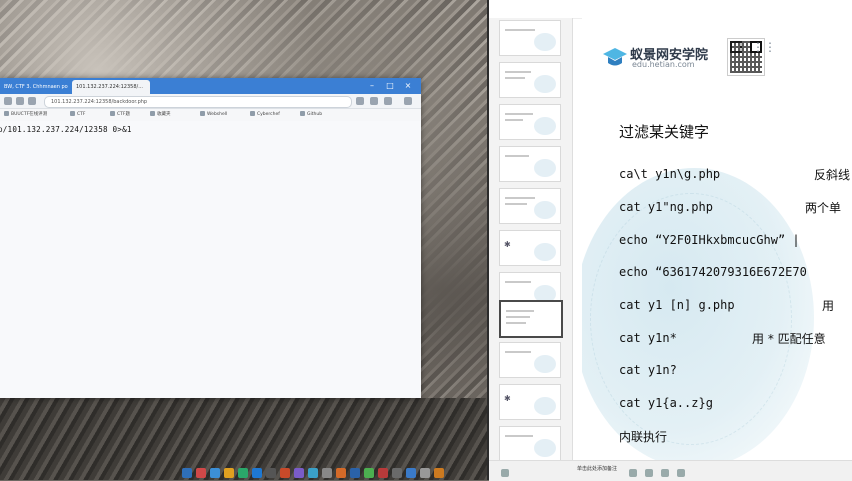 The width and height of the screenshot is (852, 481). I want to click on code-line: cat y1"ng.php, so click(666, 207).